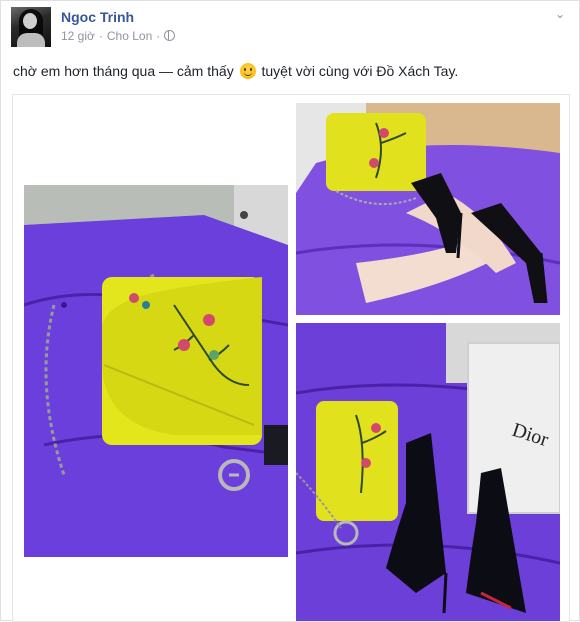 Image resolution: width=580 pixels, height=622 pixels. Describe the element at coordinates (247, 71) in the screenshot. I see `smile-emoji-icon` at that location.